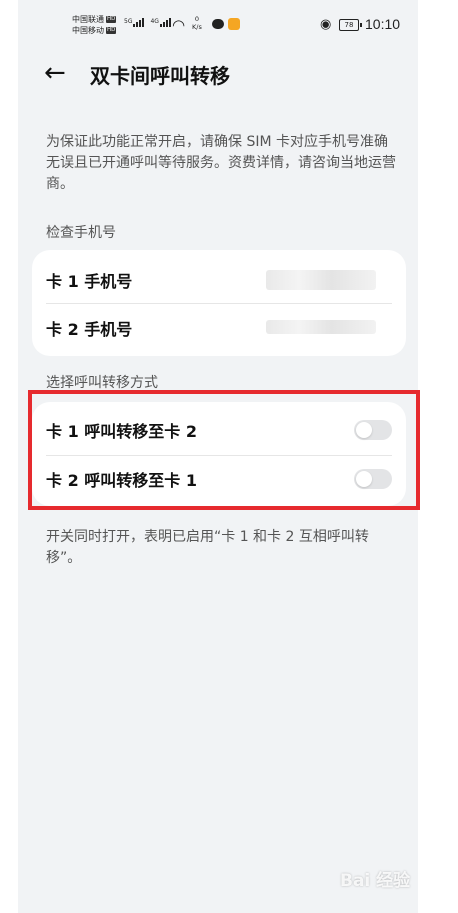 This screenshot has height=913, width=458. I want to click on phone-number-card: 卡 1 手机号 卡 2 手机号, so click(219, 303).